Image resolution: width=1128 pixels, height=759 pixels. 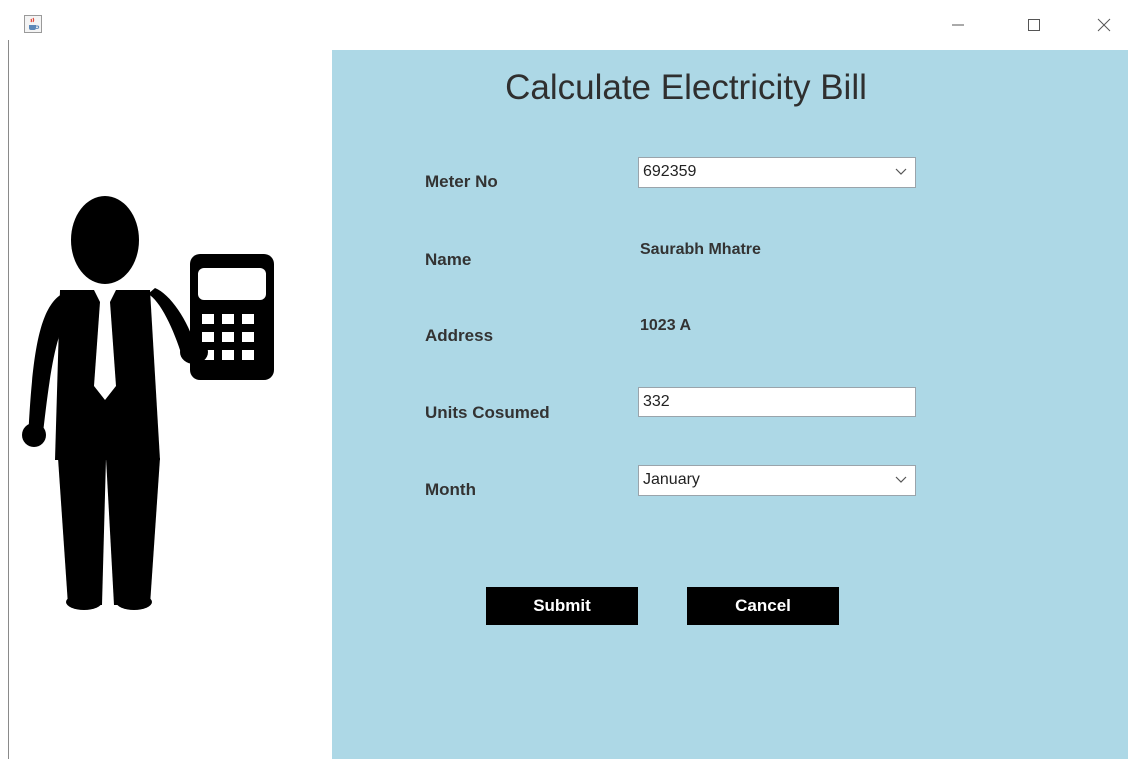 What do you see at coordinates (8, 399) in the screenshot?
I see `window-left-border` at bounding box center [8, 399].